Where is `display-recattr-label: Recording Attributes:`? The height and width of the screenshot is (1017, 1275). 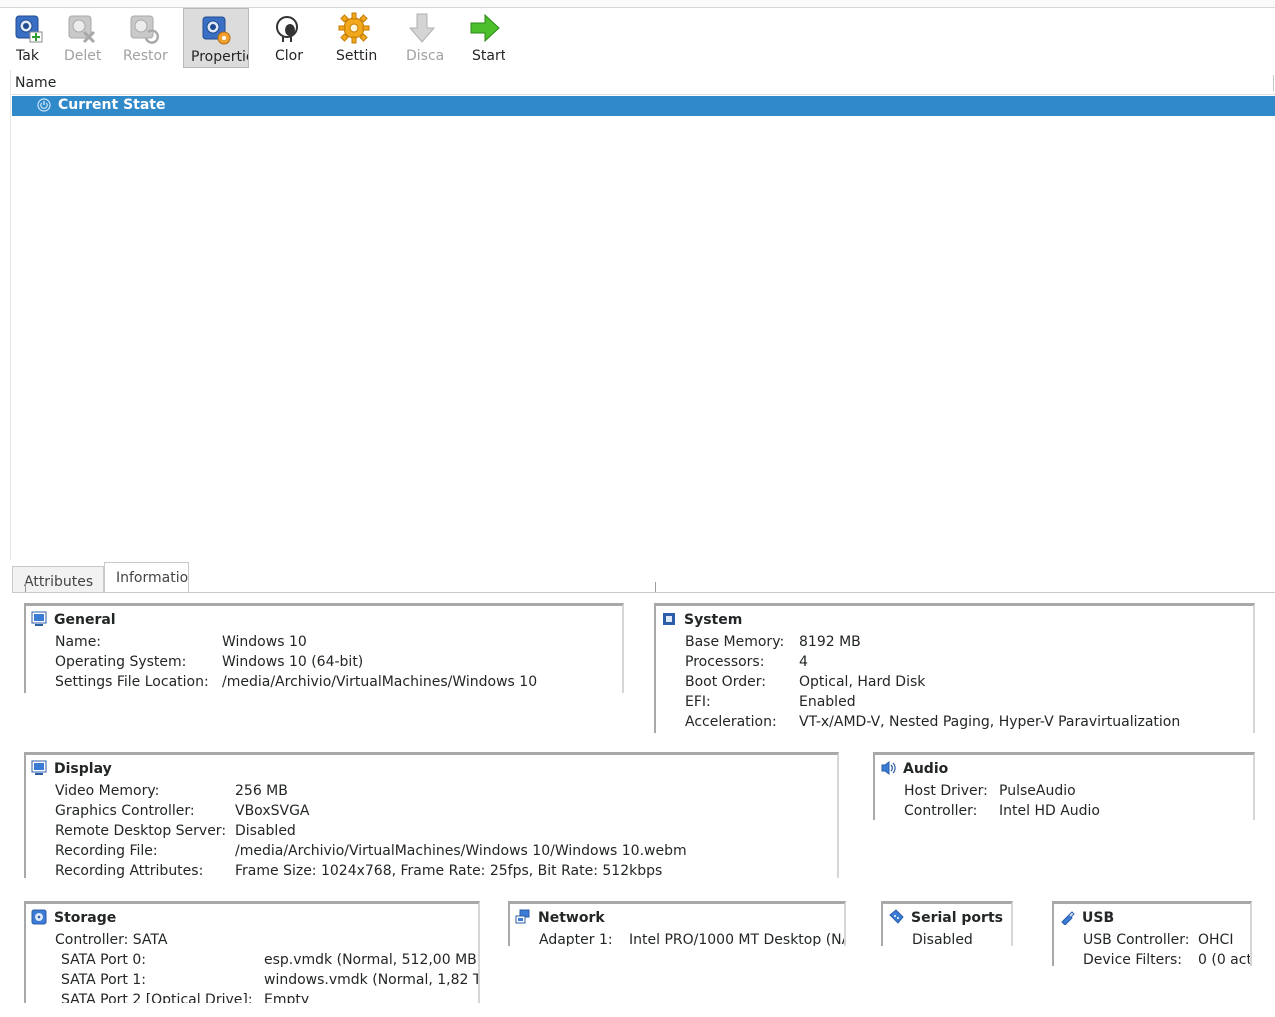
display-recattr-label: Recording Attributes: is located at coordinates (129, 870).